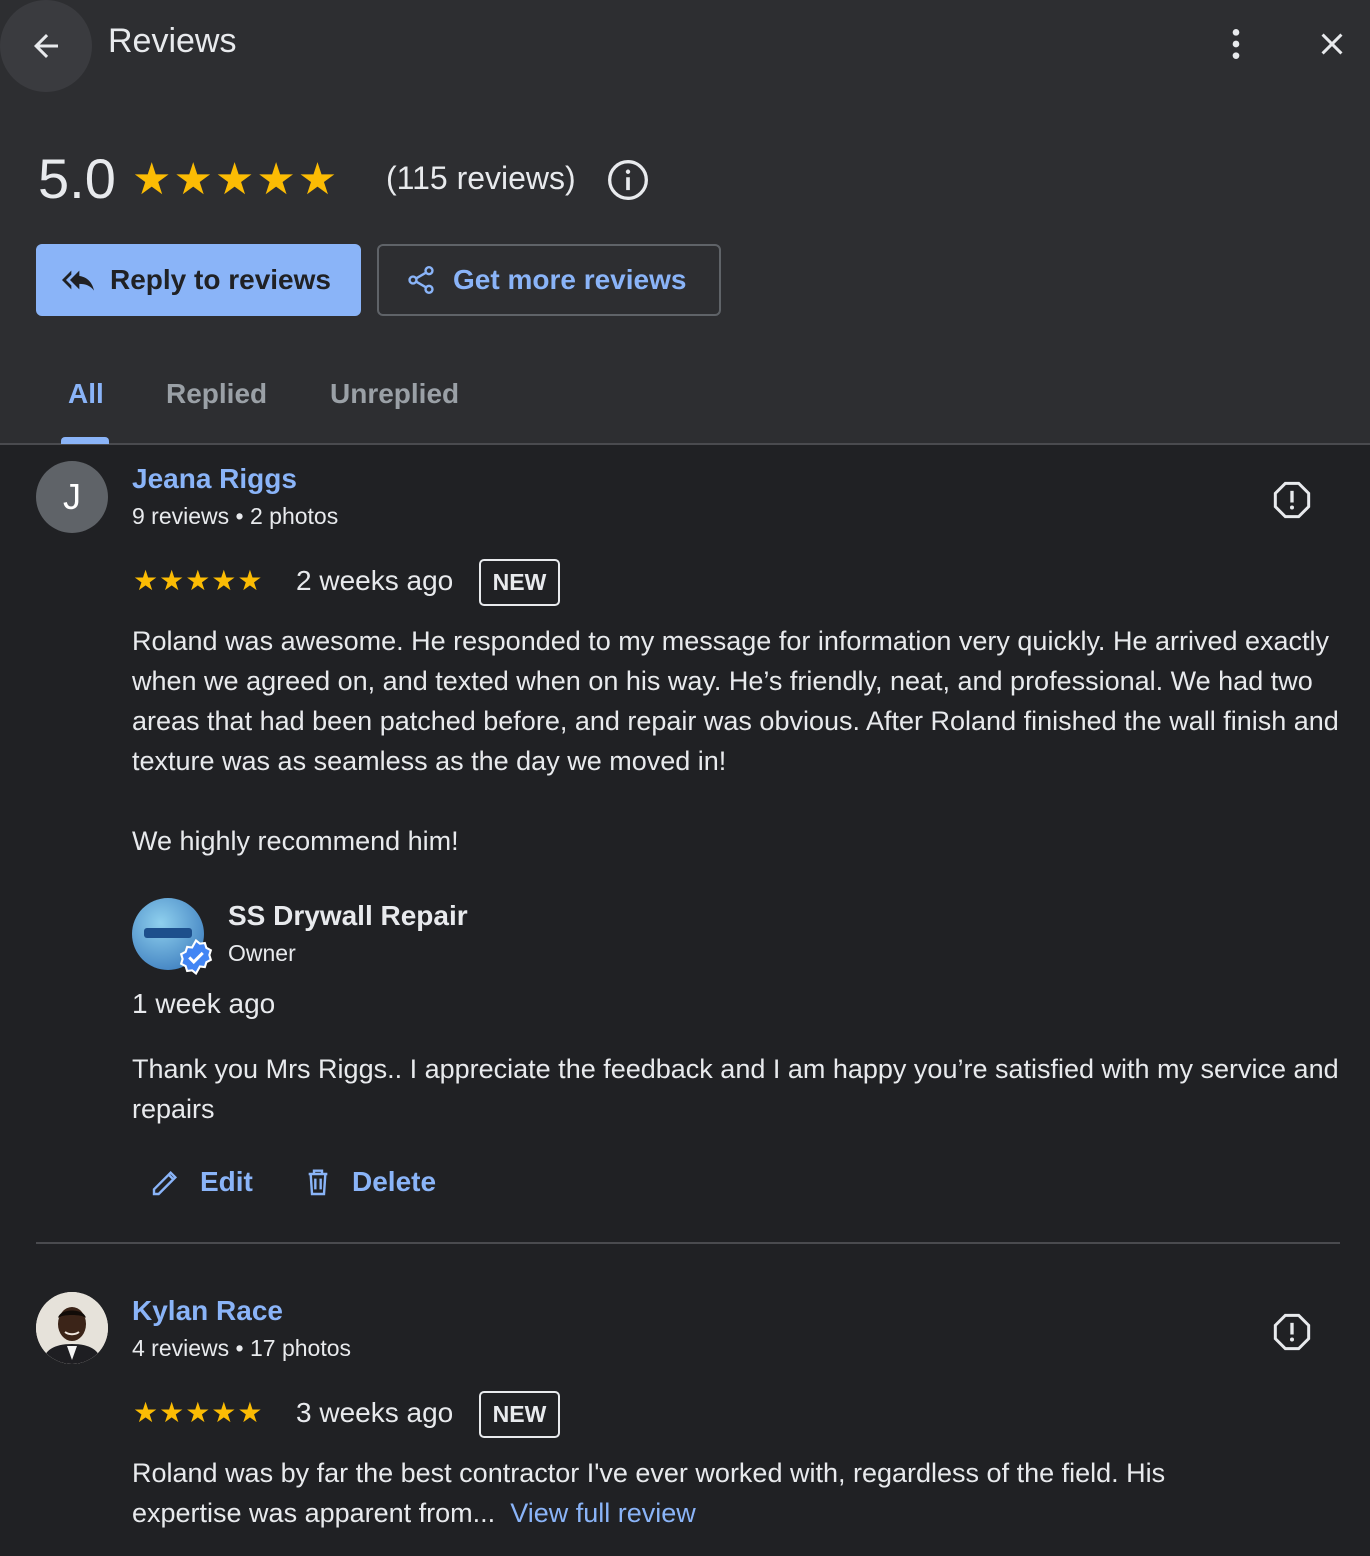  I want to click on more-vert-icon, so click(1236, 44).